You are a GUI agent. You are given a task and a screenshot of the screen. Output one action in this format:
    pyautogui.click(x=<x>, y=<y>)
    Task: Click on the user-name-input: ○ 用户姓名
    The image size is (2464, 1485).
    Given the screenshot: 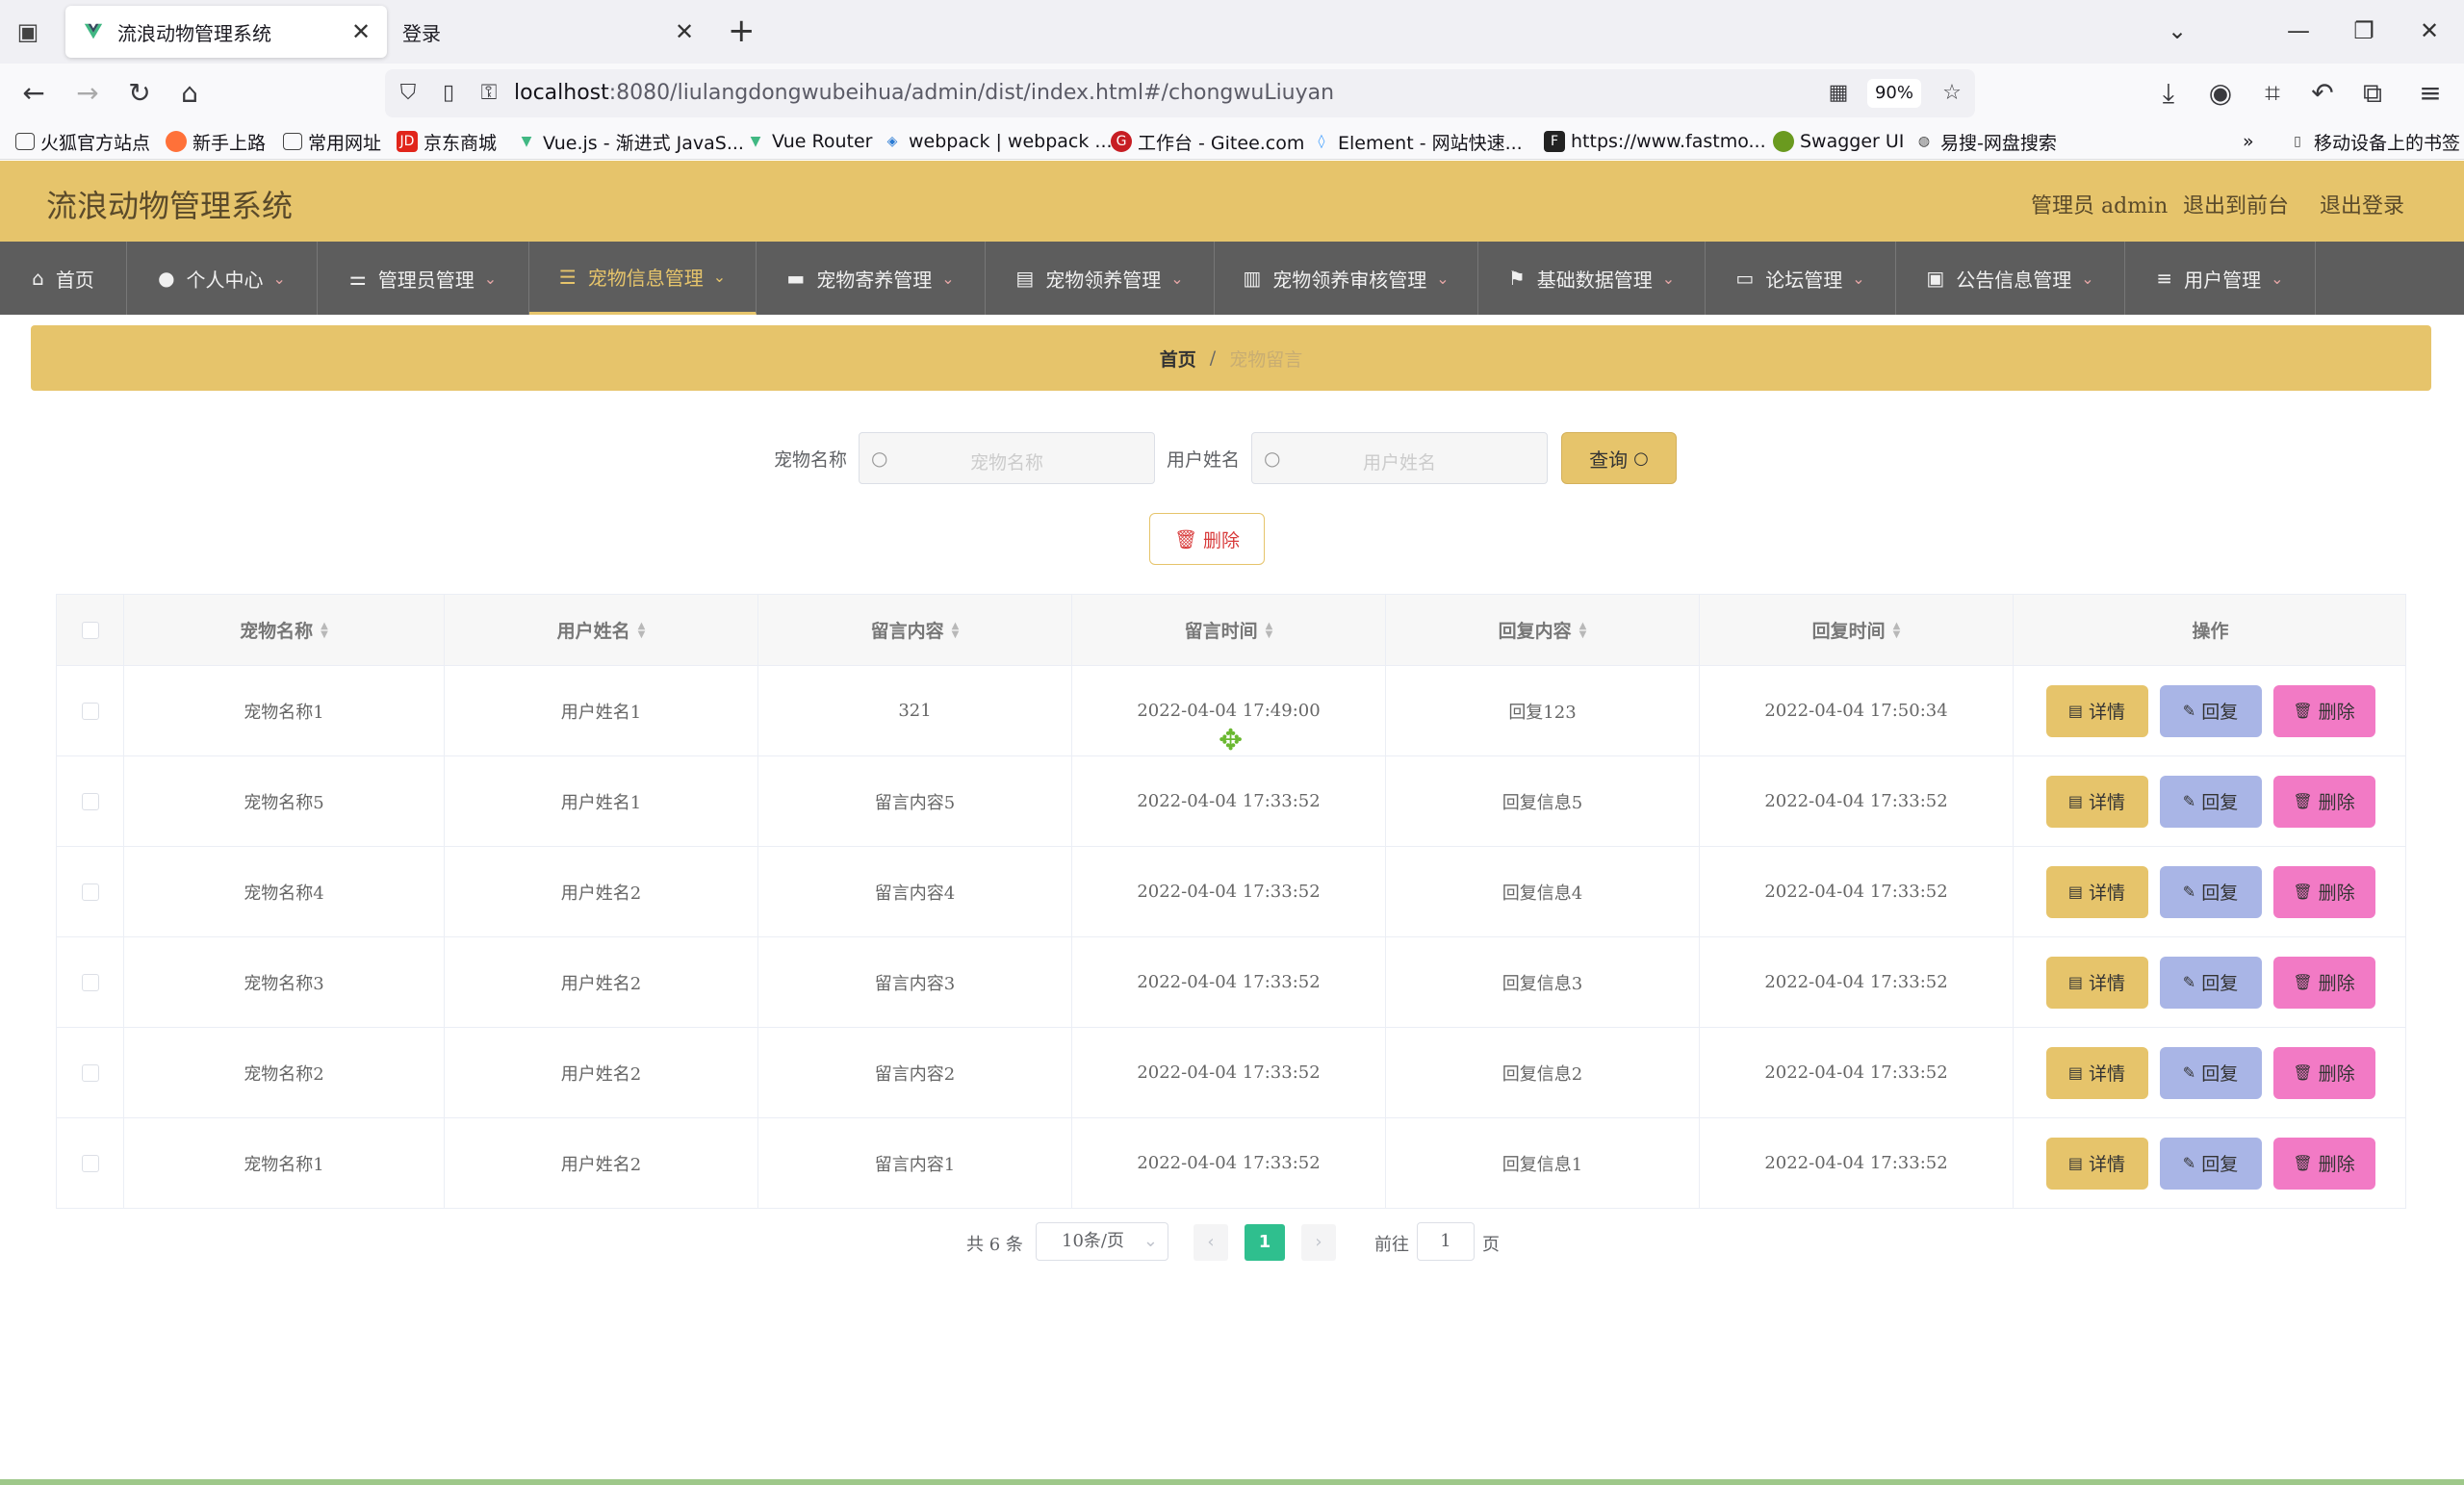 What is the action you would take?
    pyautogui.click(x=1399, y=458)
    